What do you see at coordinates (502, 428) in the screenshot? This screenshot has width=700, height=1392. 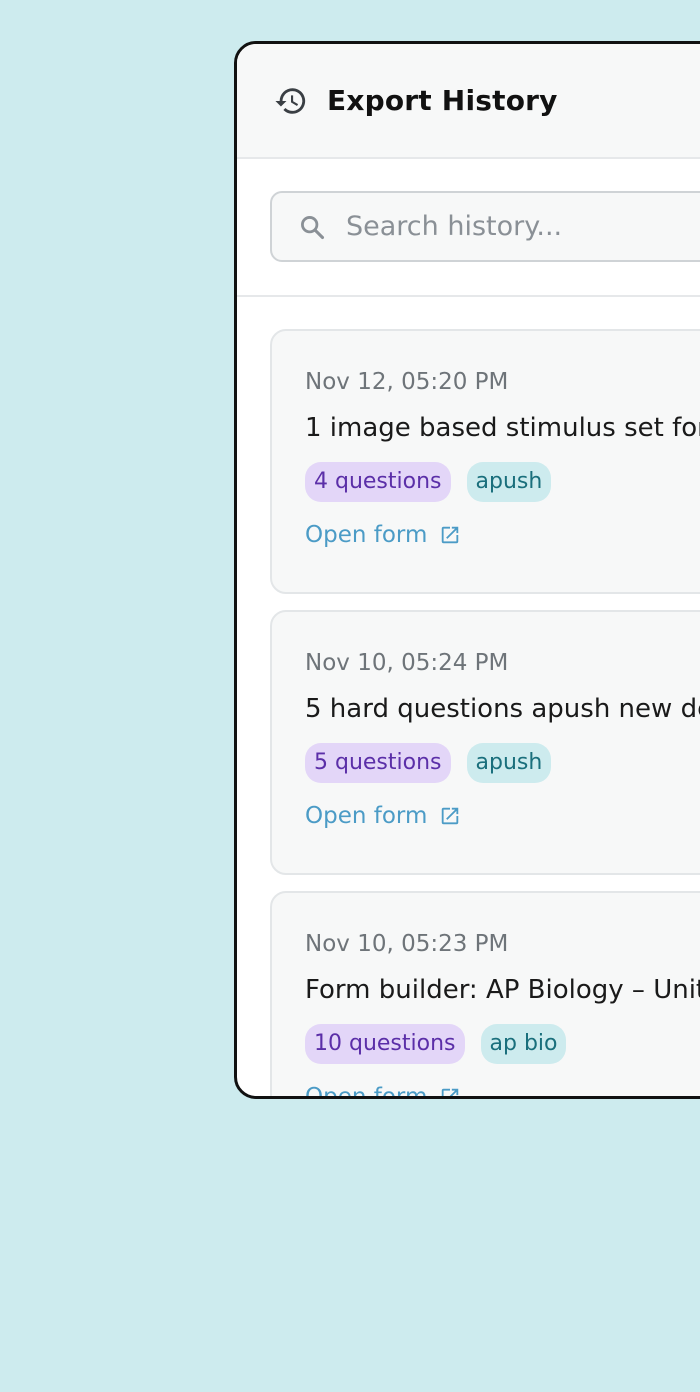 I see `entry-title: 1 image based stimulus set for` at bounding box center [502, 428].